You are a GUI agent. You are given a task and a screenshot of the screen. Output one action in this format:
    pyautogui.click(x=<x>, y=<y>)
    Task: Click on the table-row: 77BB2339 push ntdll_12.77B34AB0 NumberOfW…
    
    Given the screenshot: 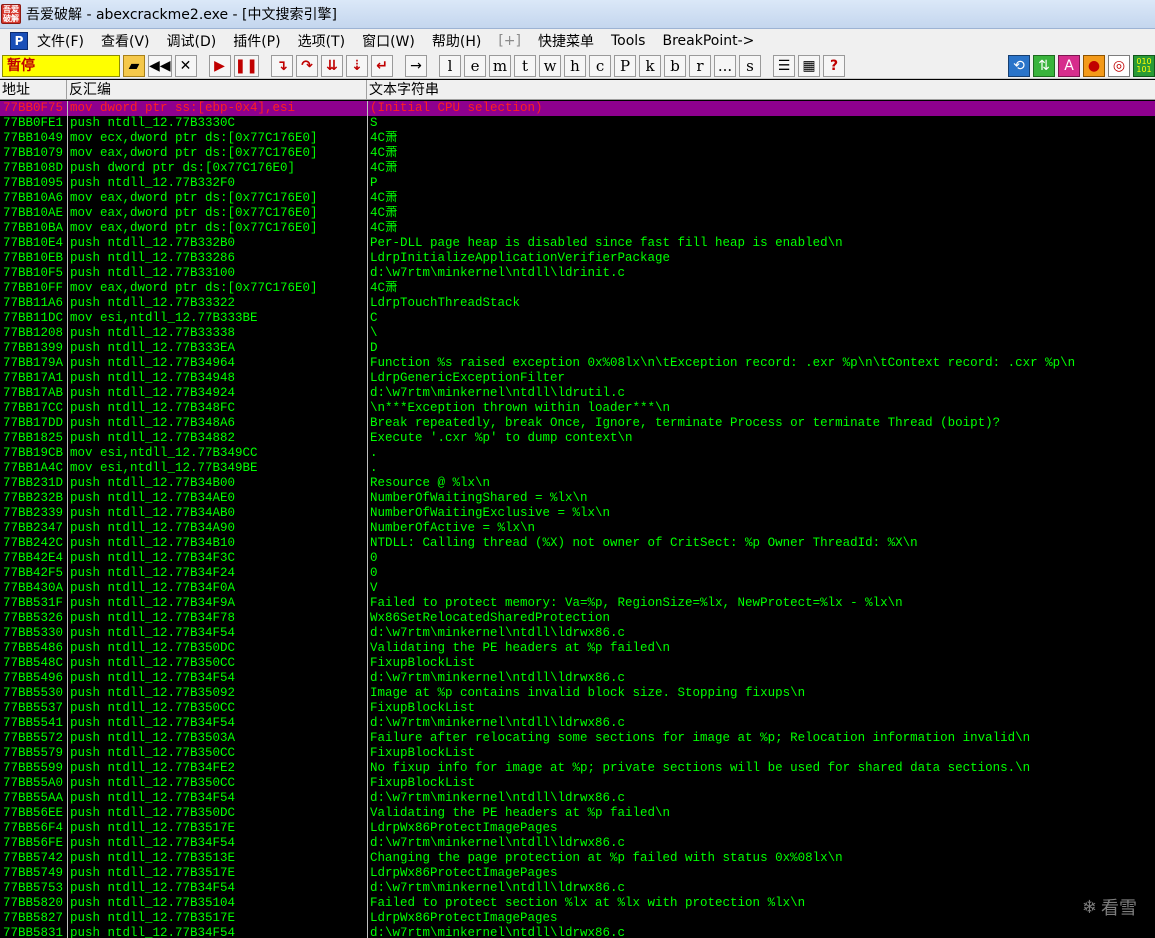 What is the action you would take?
    pyautogui.click(x=577, y=513)
    